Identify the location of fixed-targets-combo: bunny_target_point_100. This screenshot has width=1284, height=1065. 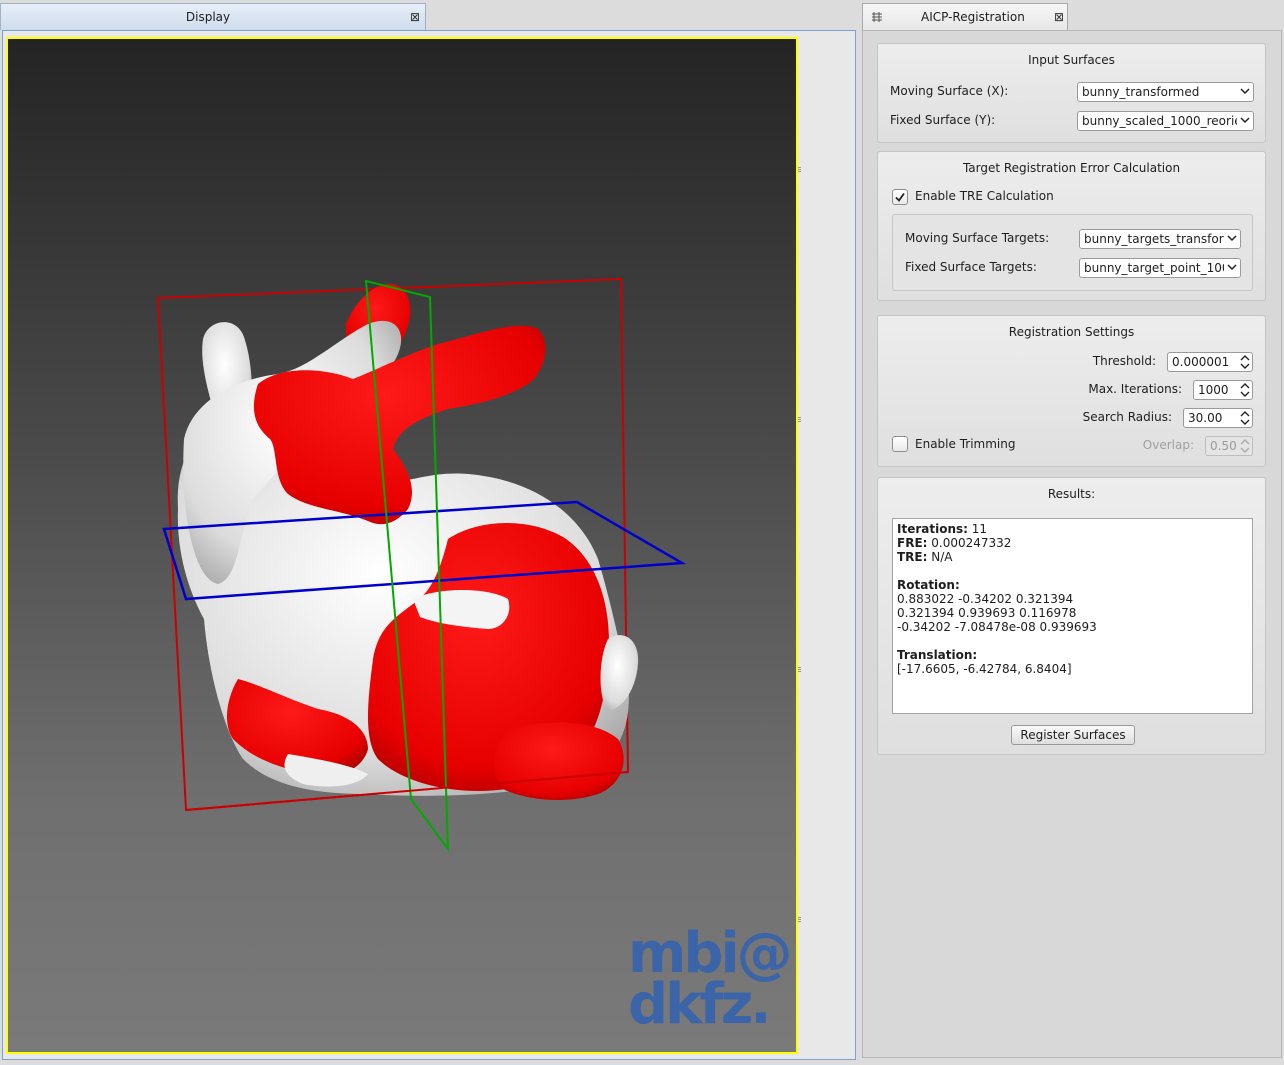
(1160, 268).